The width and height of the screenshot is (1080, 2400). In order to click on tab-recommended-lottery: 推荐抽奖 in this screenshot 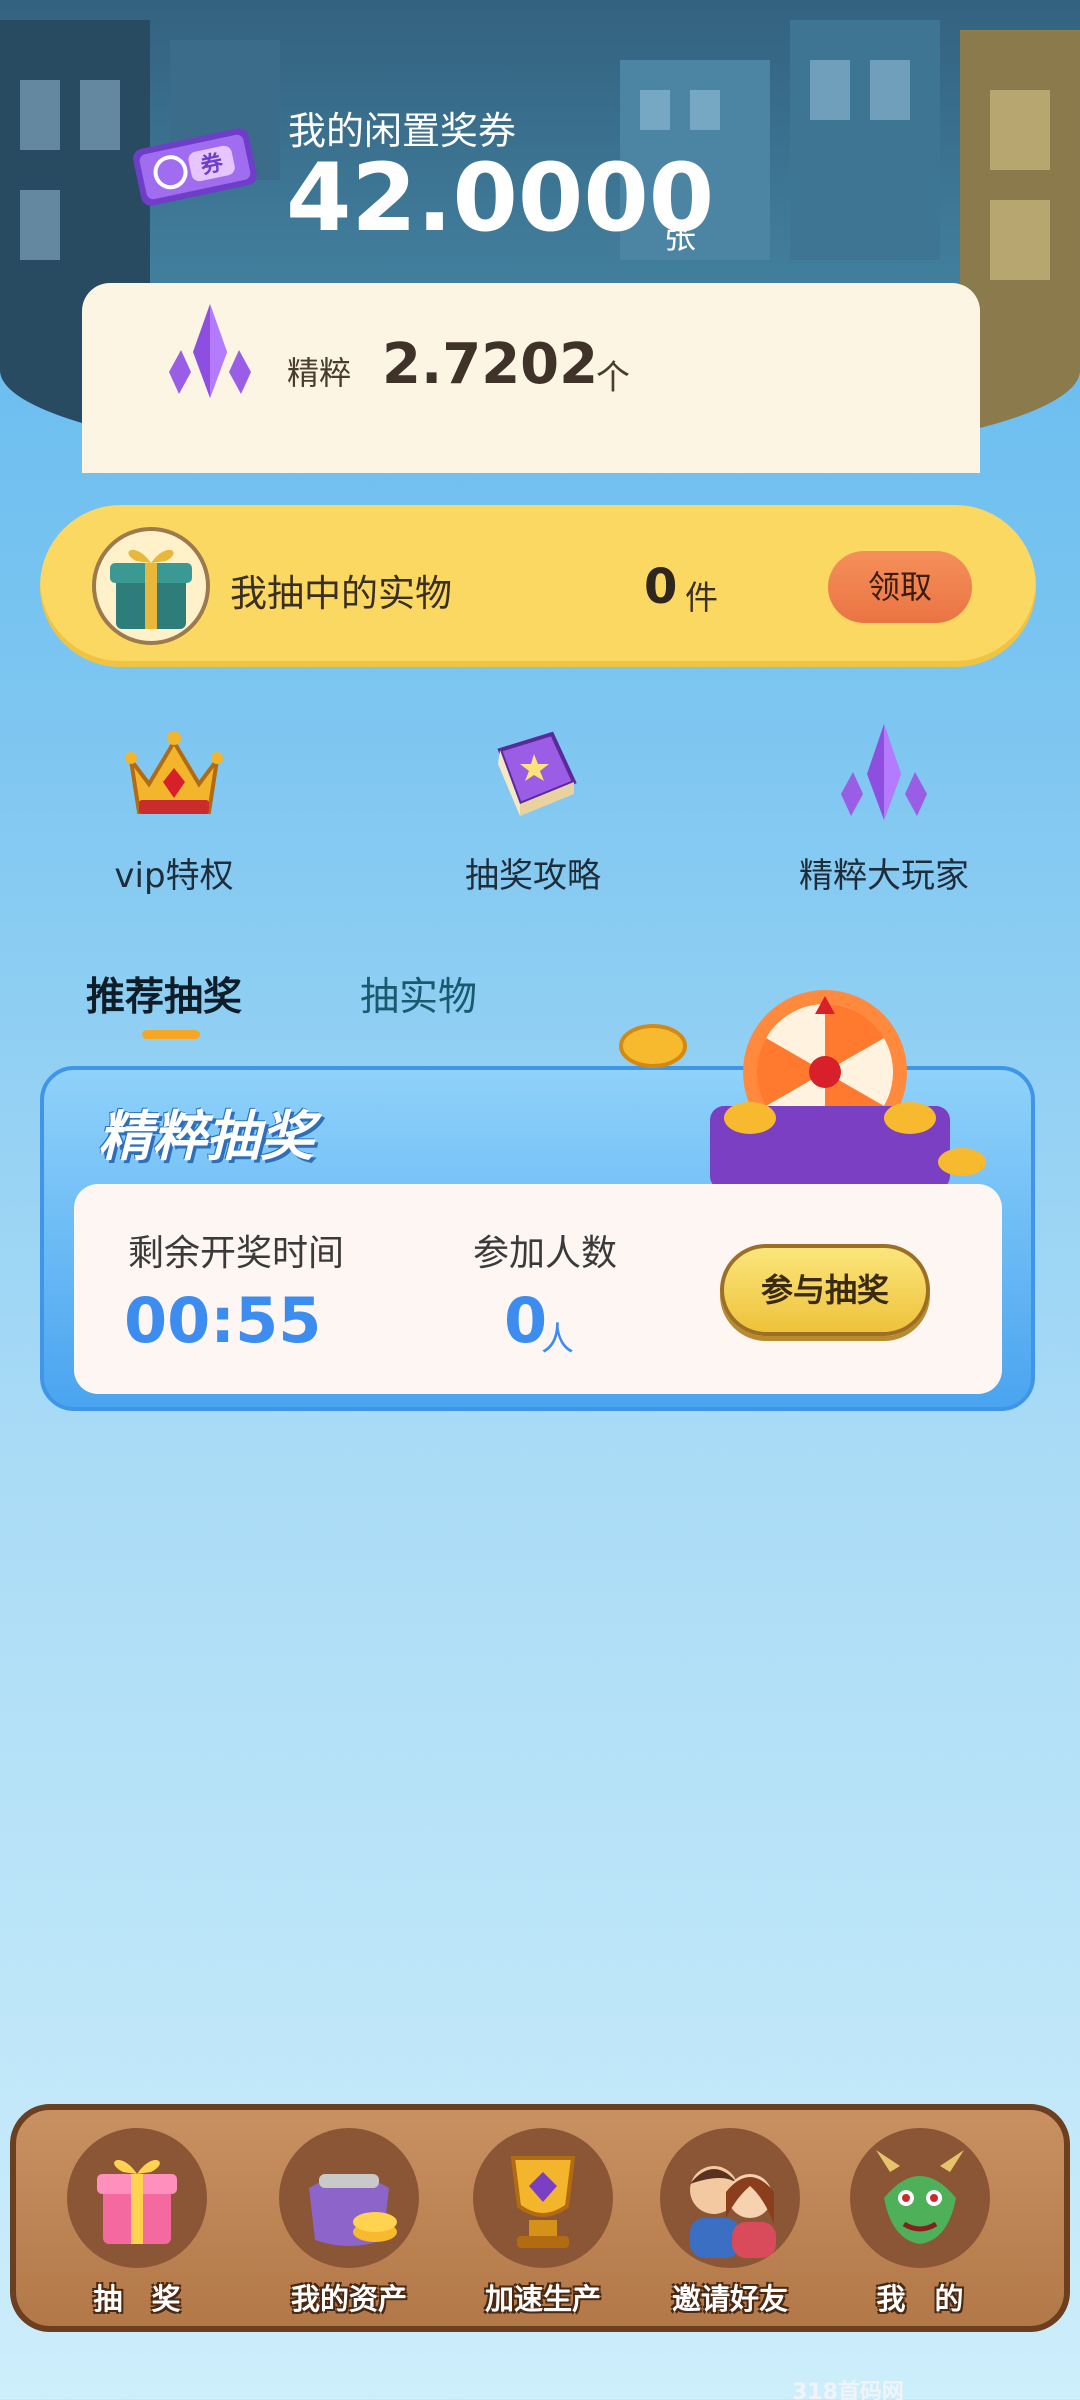, I will do `click(164, 994)`.